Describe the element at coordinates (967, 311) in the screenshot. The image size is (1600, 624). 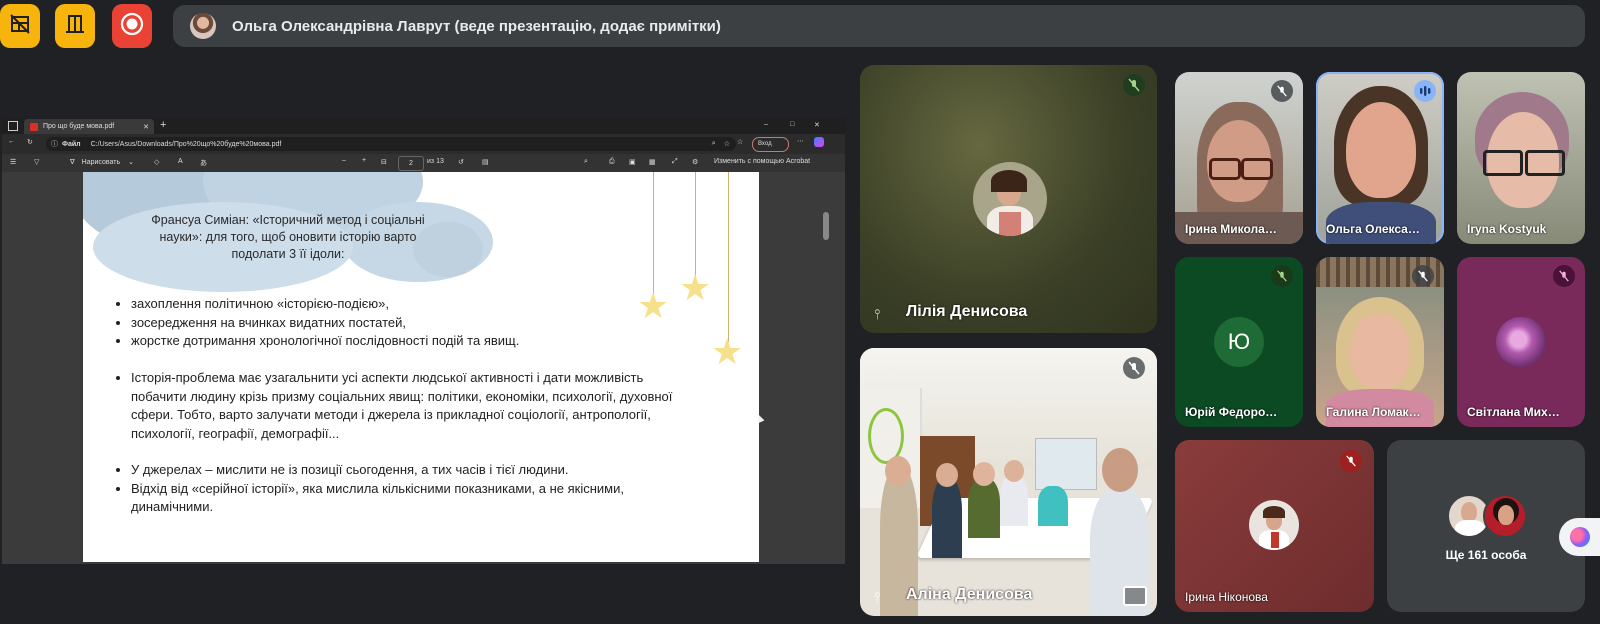
I see `participant-name: Лілія Денисова` at that location.